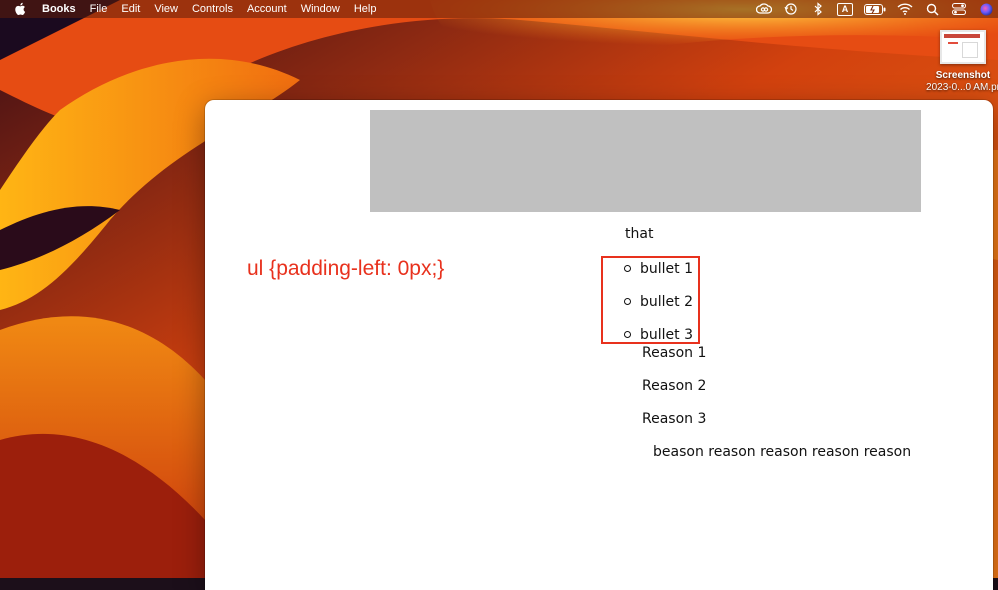 The width and height of the screenshot is (998, 590). I want to click on input-source-label: A, so click(845, 9).